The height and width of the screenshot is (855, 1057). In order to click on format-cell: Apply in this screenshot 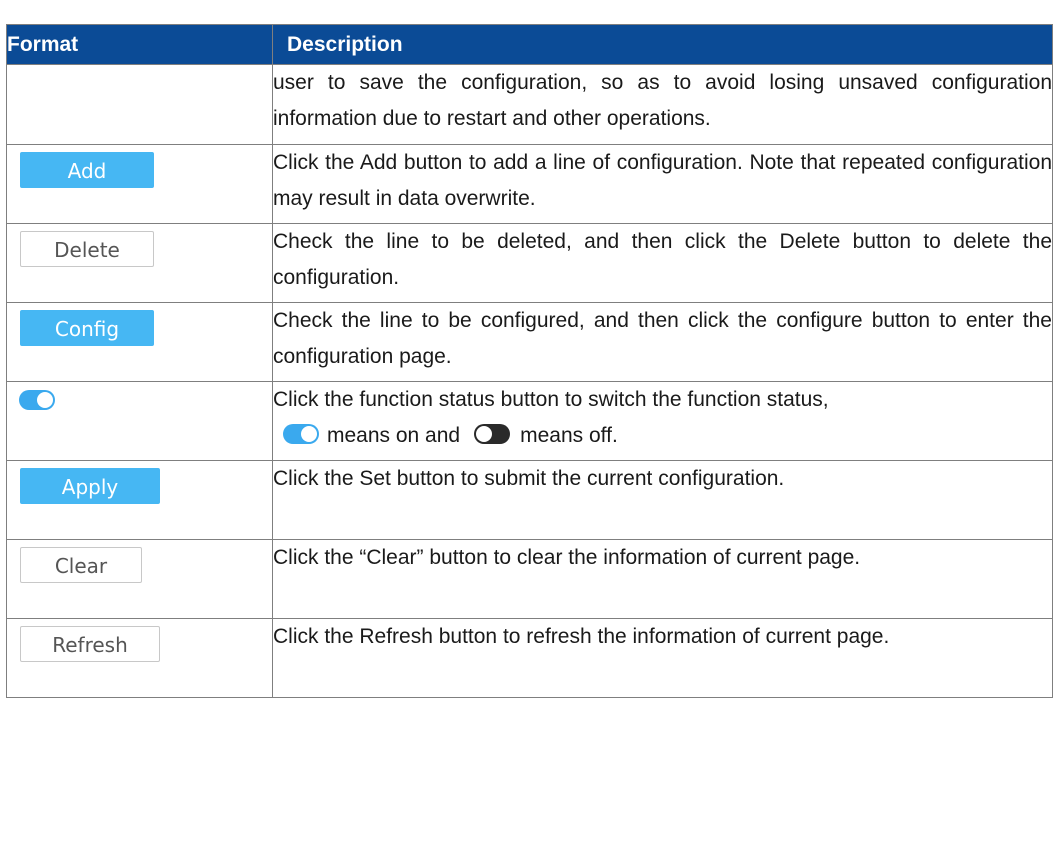, I will do `click(139, 500)`.